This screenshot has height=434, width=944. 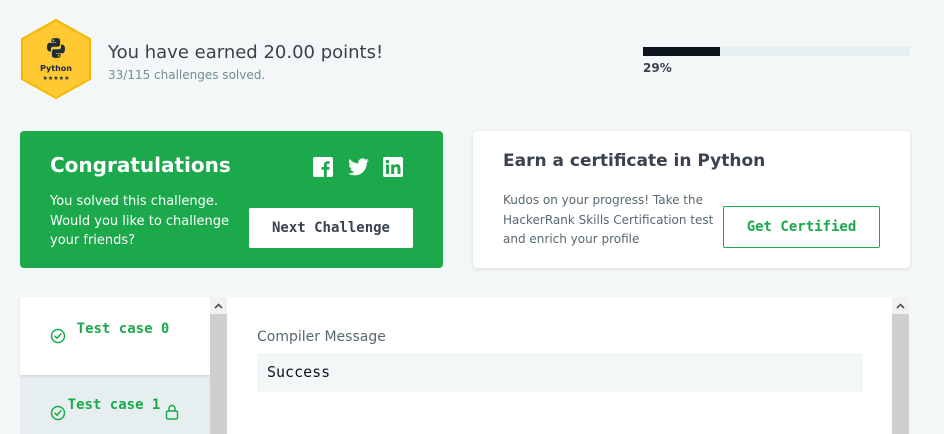 I want to click on check-circle-icon, so click(x=58, y=336).